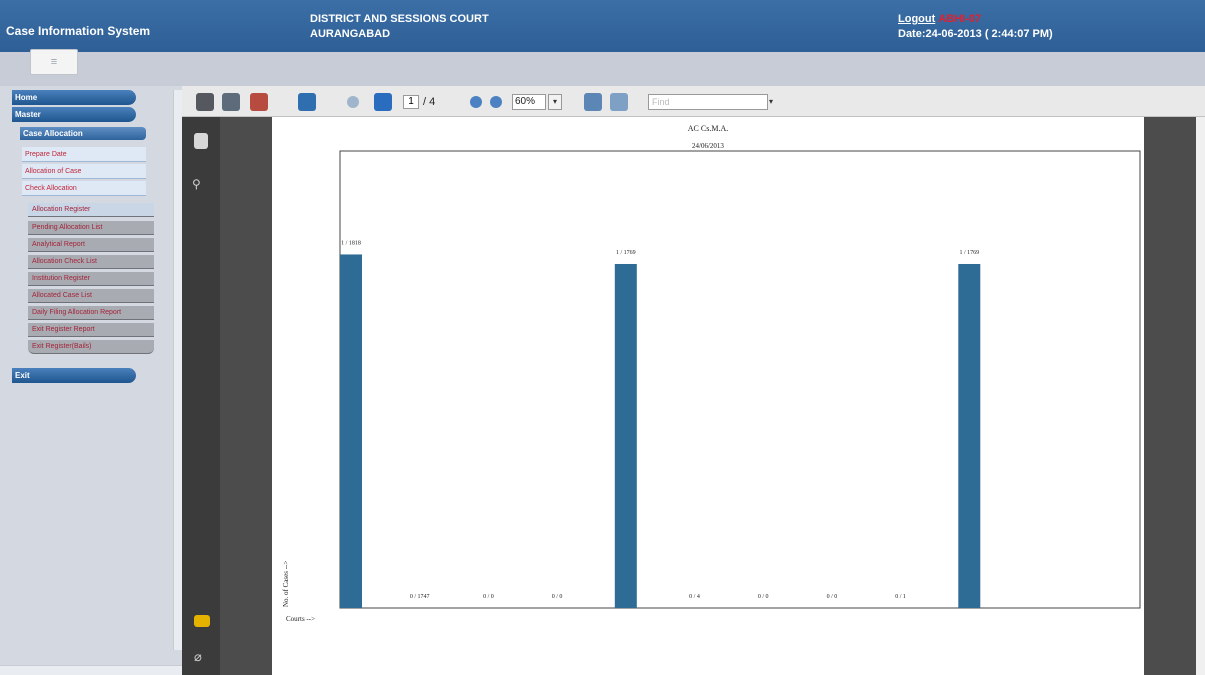  I want to click on court-line-1: DISTRICT AND SESSIONS COURT, so click(399, 19).